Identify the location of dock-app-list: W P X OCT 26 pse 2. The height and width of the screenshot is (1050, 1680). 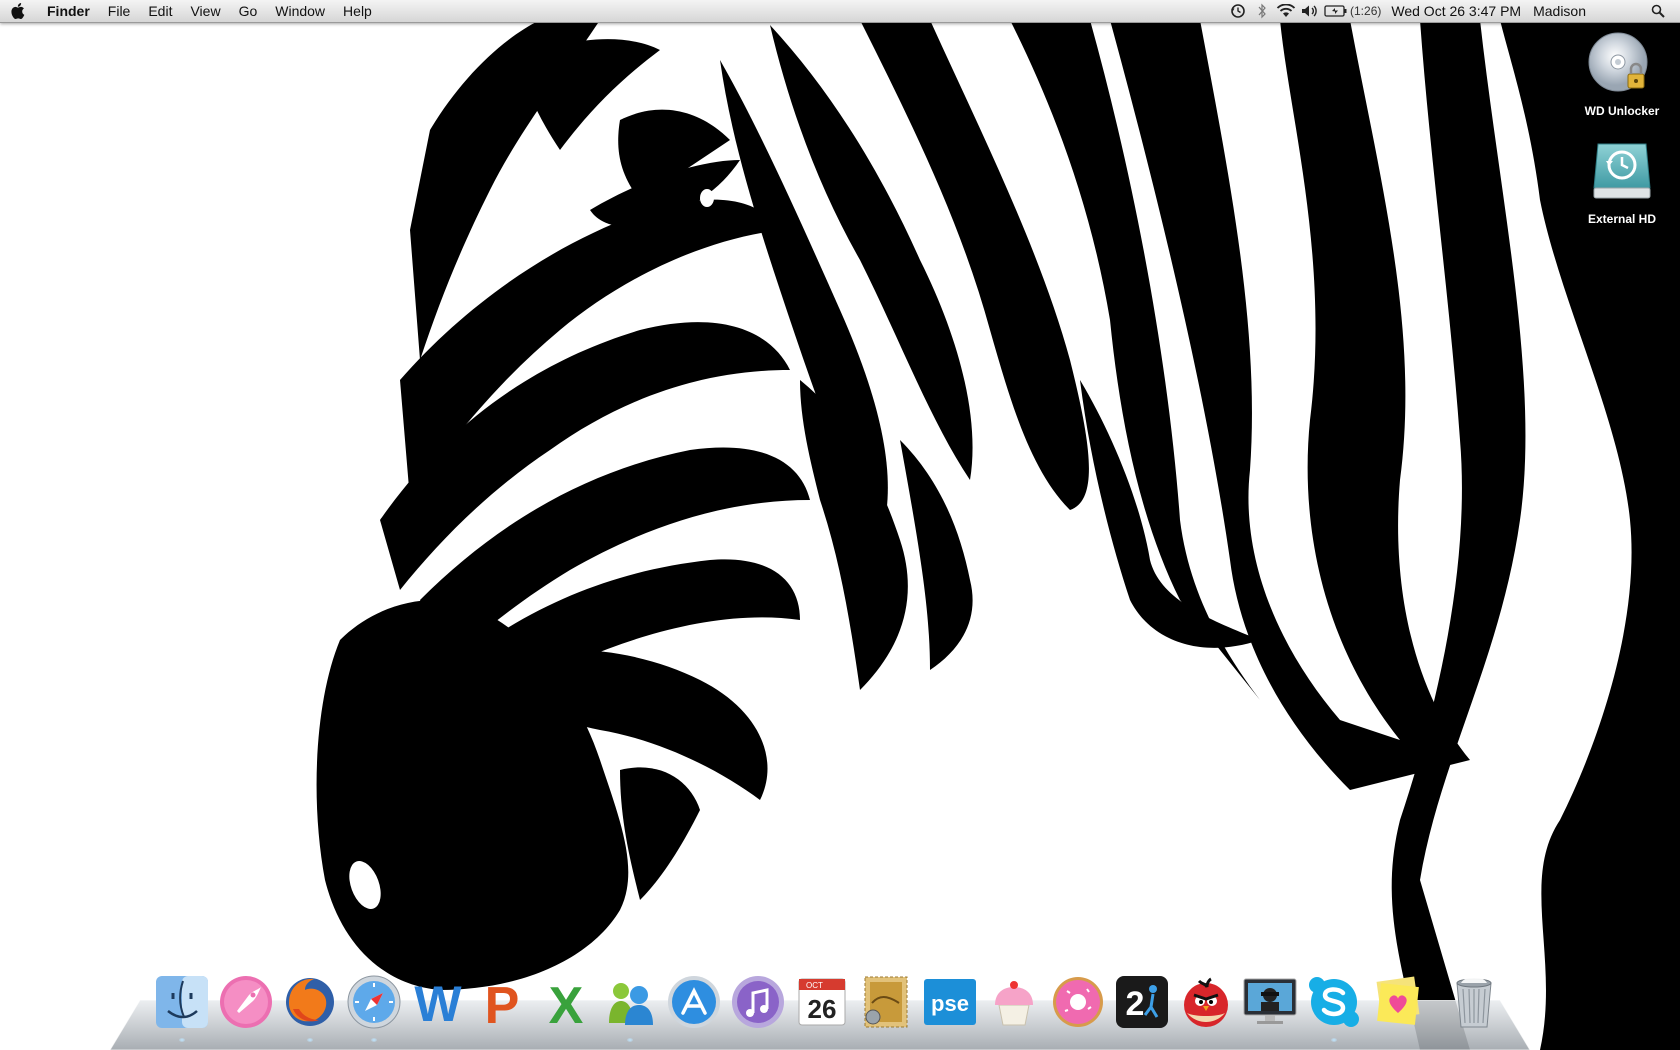
(828, 1006).